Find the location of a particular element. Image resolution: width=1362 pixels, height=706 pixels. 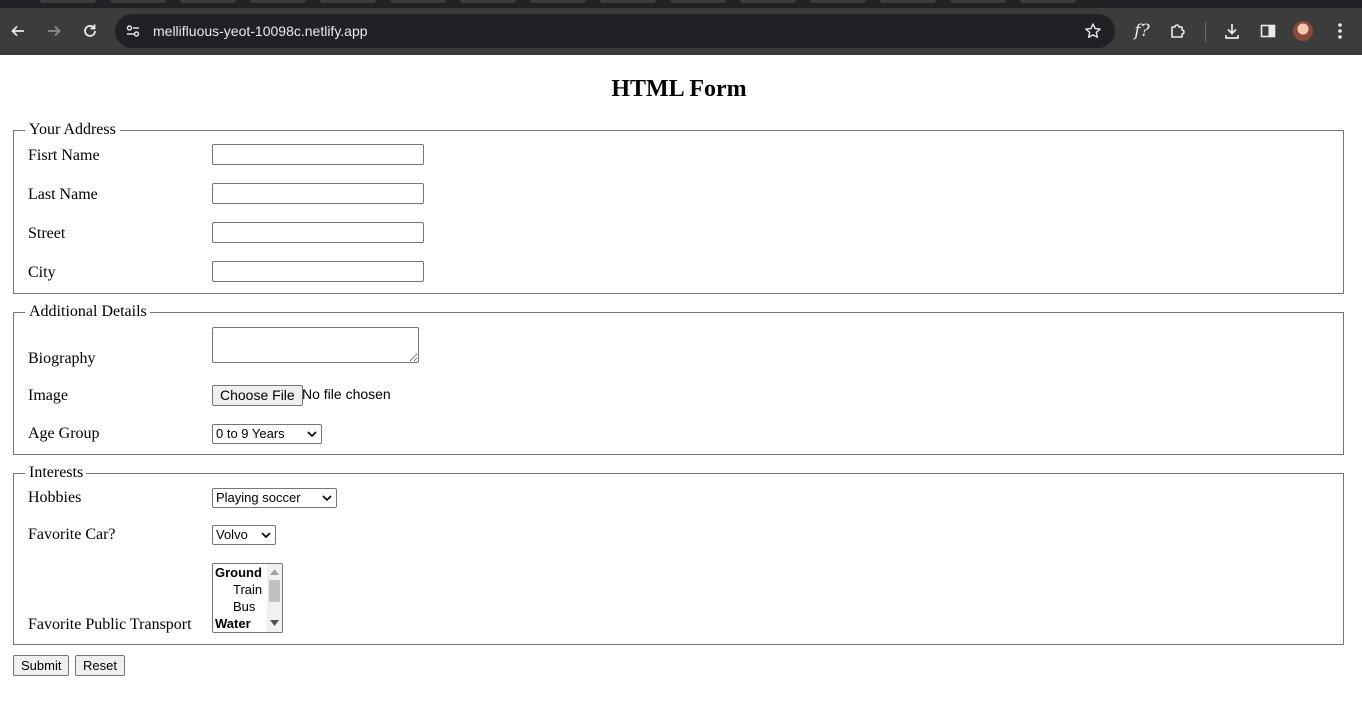

details-legend: Additional Details is located at coordinates (88, 311).